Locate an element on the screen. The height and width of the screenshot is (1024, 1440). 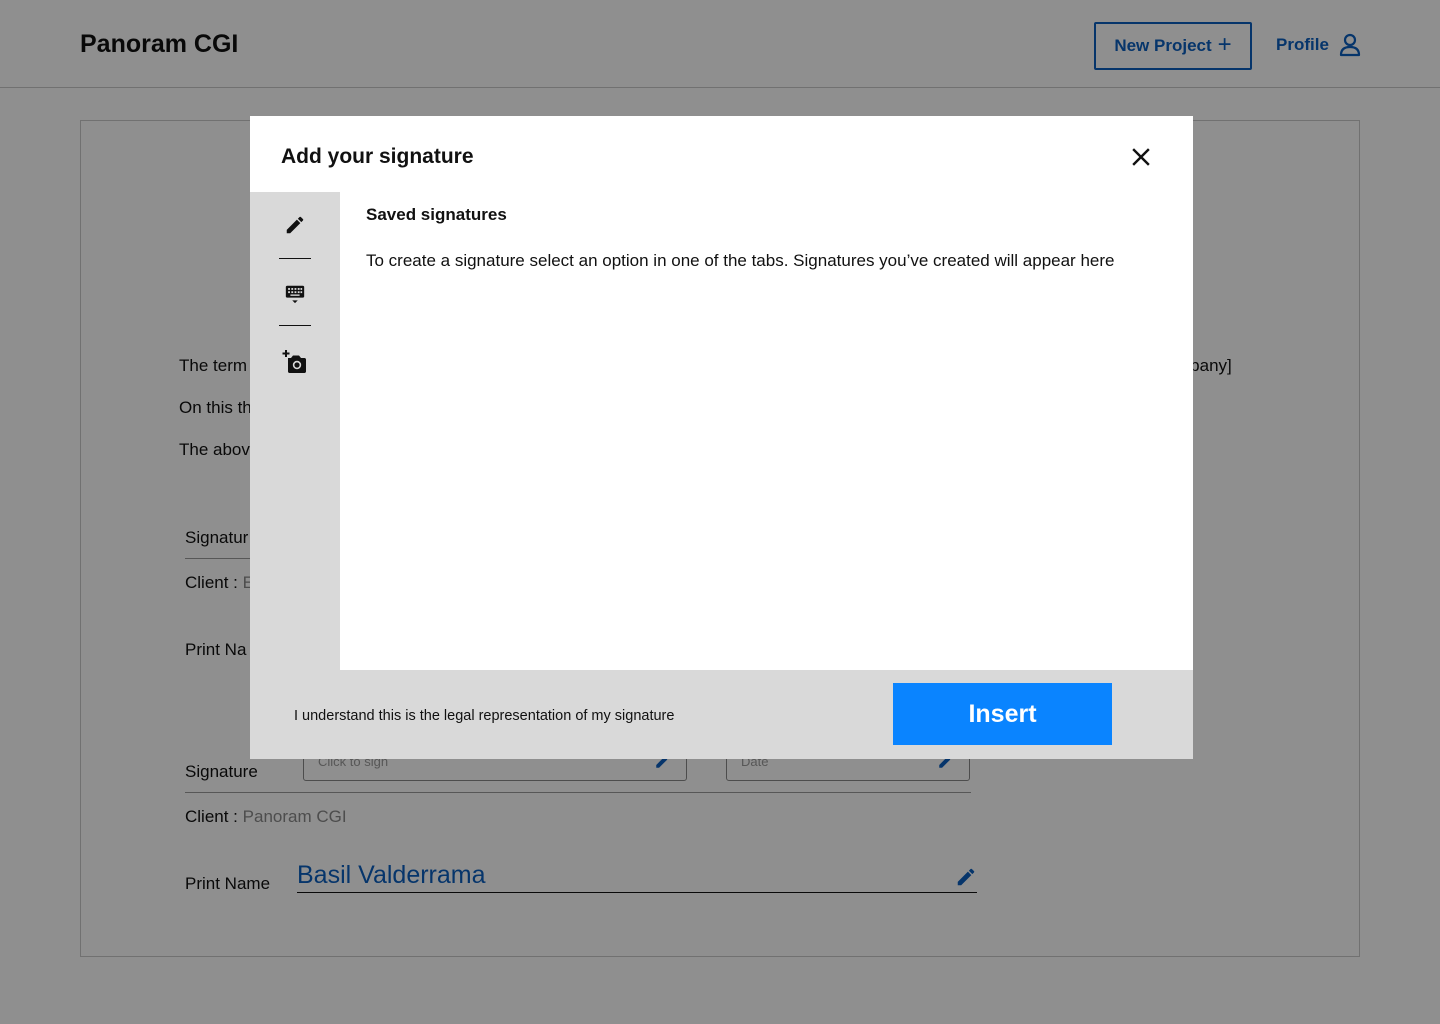
tab-upload is located at coordinates (295, 362).